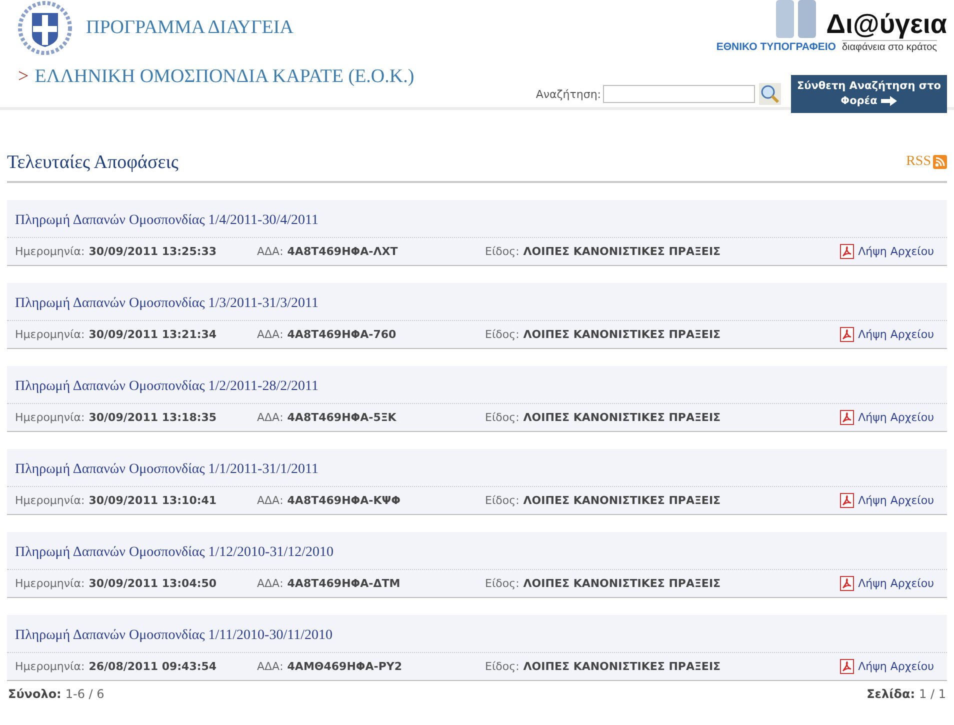 This screenshot has height=725, width=954. Describe the element at coordinates (152, 417) in the screenshot. I see `date-value: 30/09/2011 13:18:35` at that location.